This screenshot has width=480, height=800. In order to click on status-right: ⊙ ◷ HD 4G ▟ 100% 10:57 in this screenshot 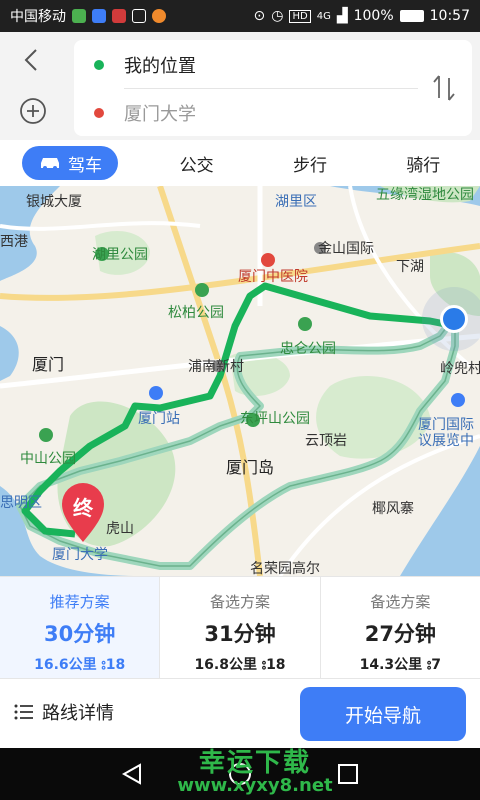, I will do `click(362, 16)`.